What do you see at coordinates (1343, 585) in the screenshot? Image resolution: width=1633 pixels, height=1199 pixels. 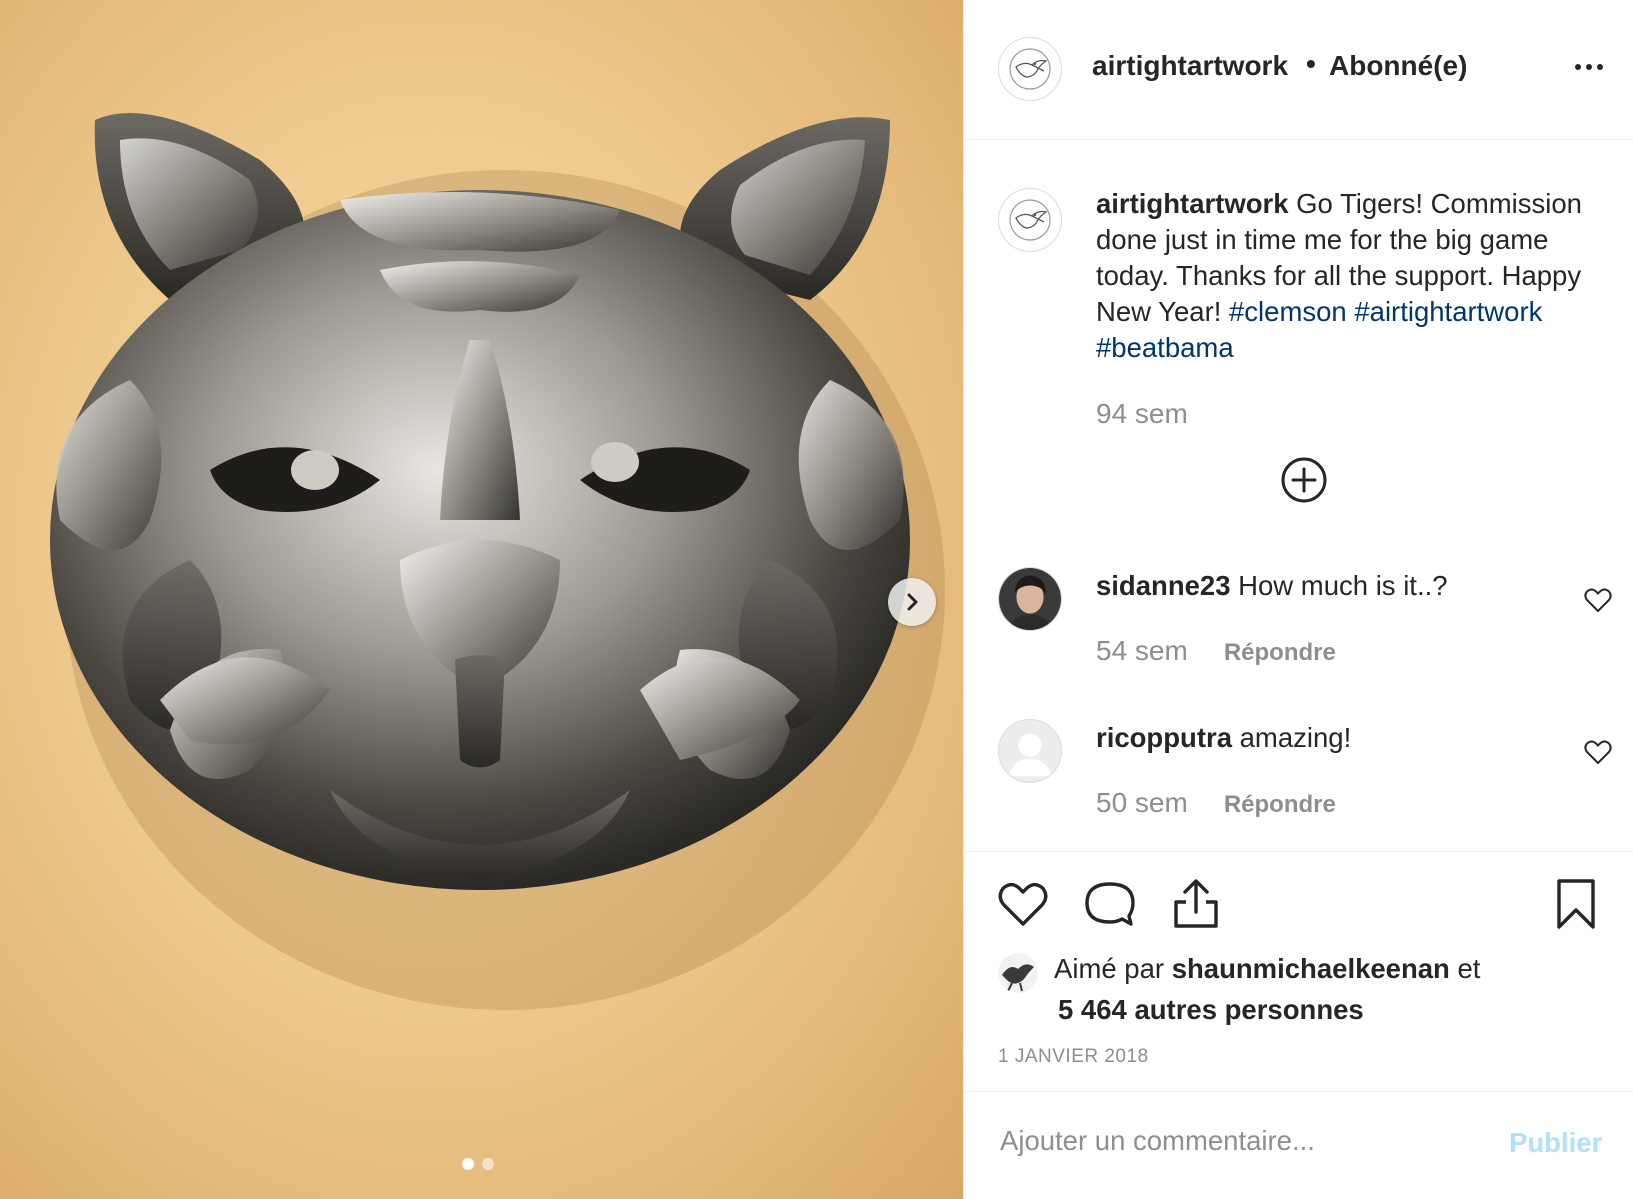 I see `comment-text: How much is it..?` at bounding box center [1343, 585].